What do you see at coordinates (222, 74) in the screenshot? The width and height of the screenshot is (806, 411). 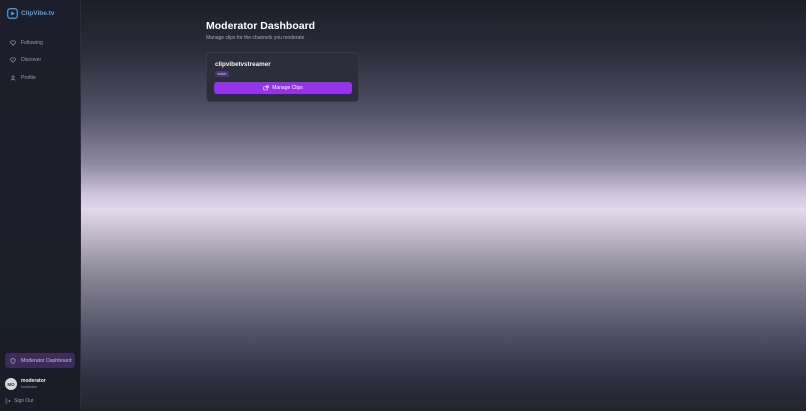 I see `platform-badge: twitch` at bounding box center [222, 74].